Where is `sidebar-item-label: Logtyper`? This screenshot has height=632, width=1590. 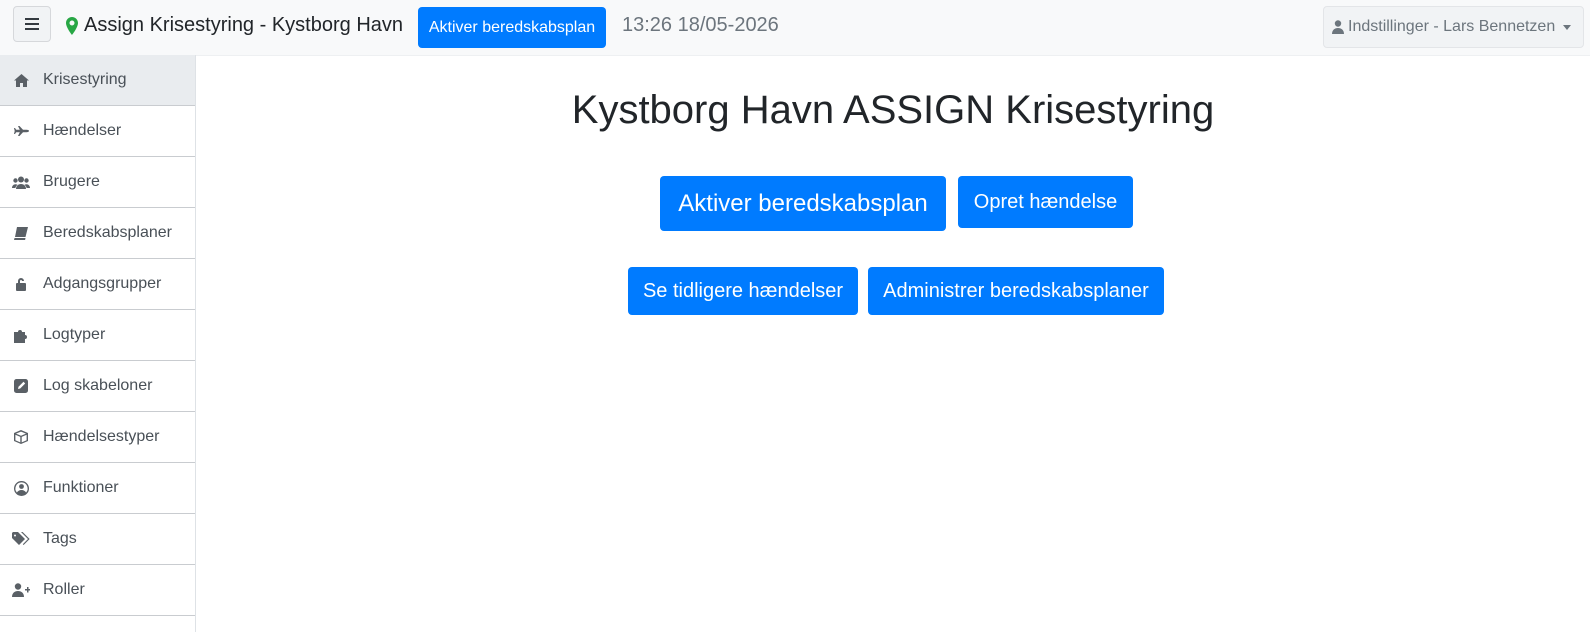 sidebar-item-label: Logtyper is located at coordinates (74, 334).